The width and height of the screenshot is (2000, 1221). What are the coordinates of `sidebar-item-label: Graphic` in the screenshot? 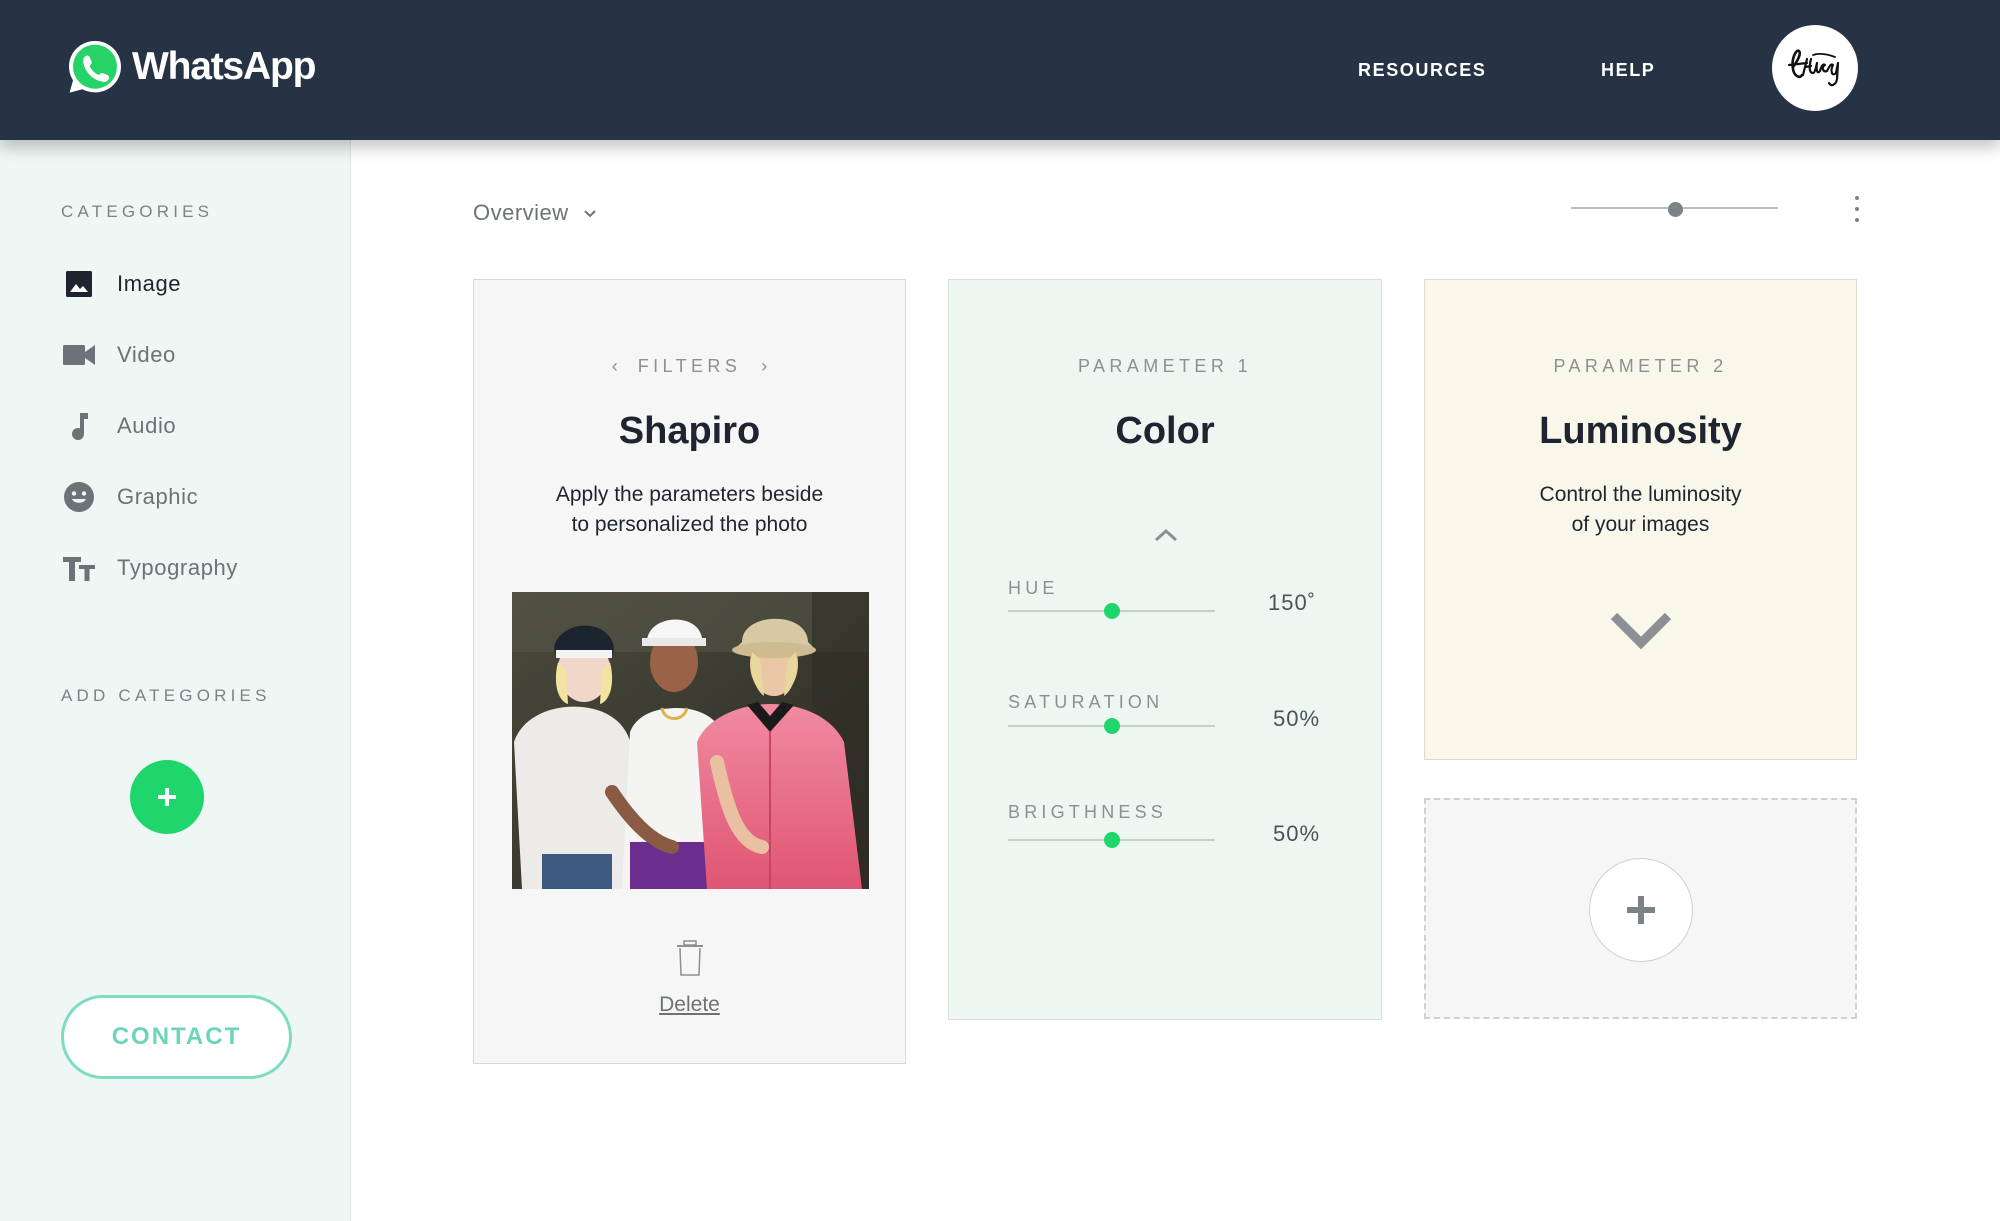 It's located at (158, 496).